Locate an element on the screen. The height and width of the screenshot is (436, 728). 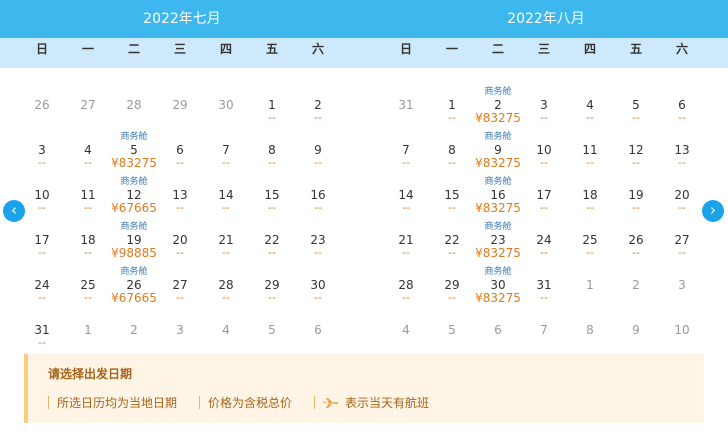
day-cell: 商务舱 16 ¥83275 is located at coordinates (498, 198).